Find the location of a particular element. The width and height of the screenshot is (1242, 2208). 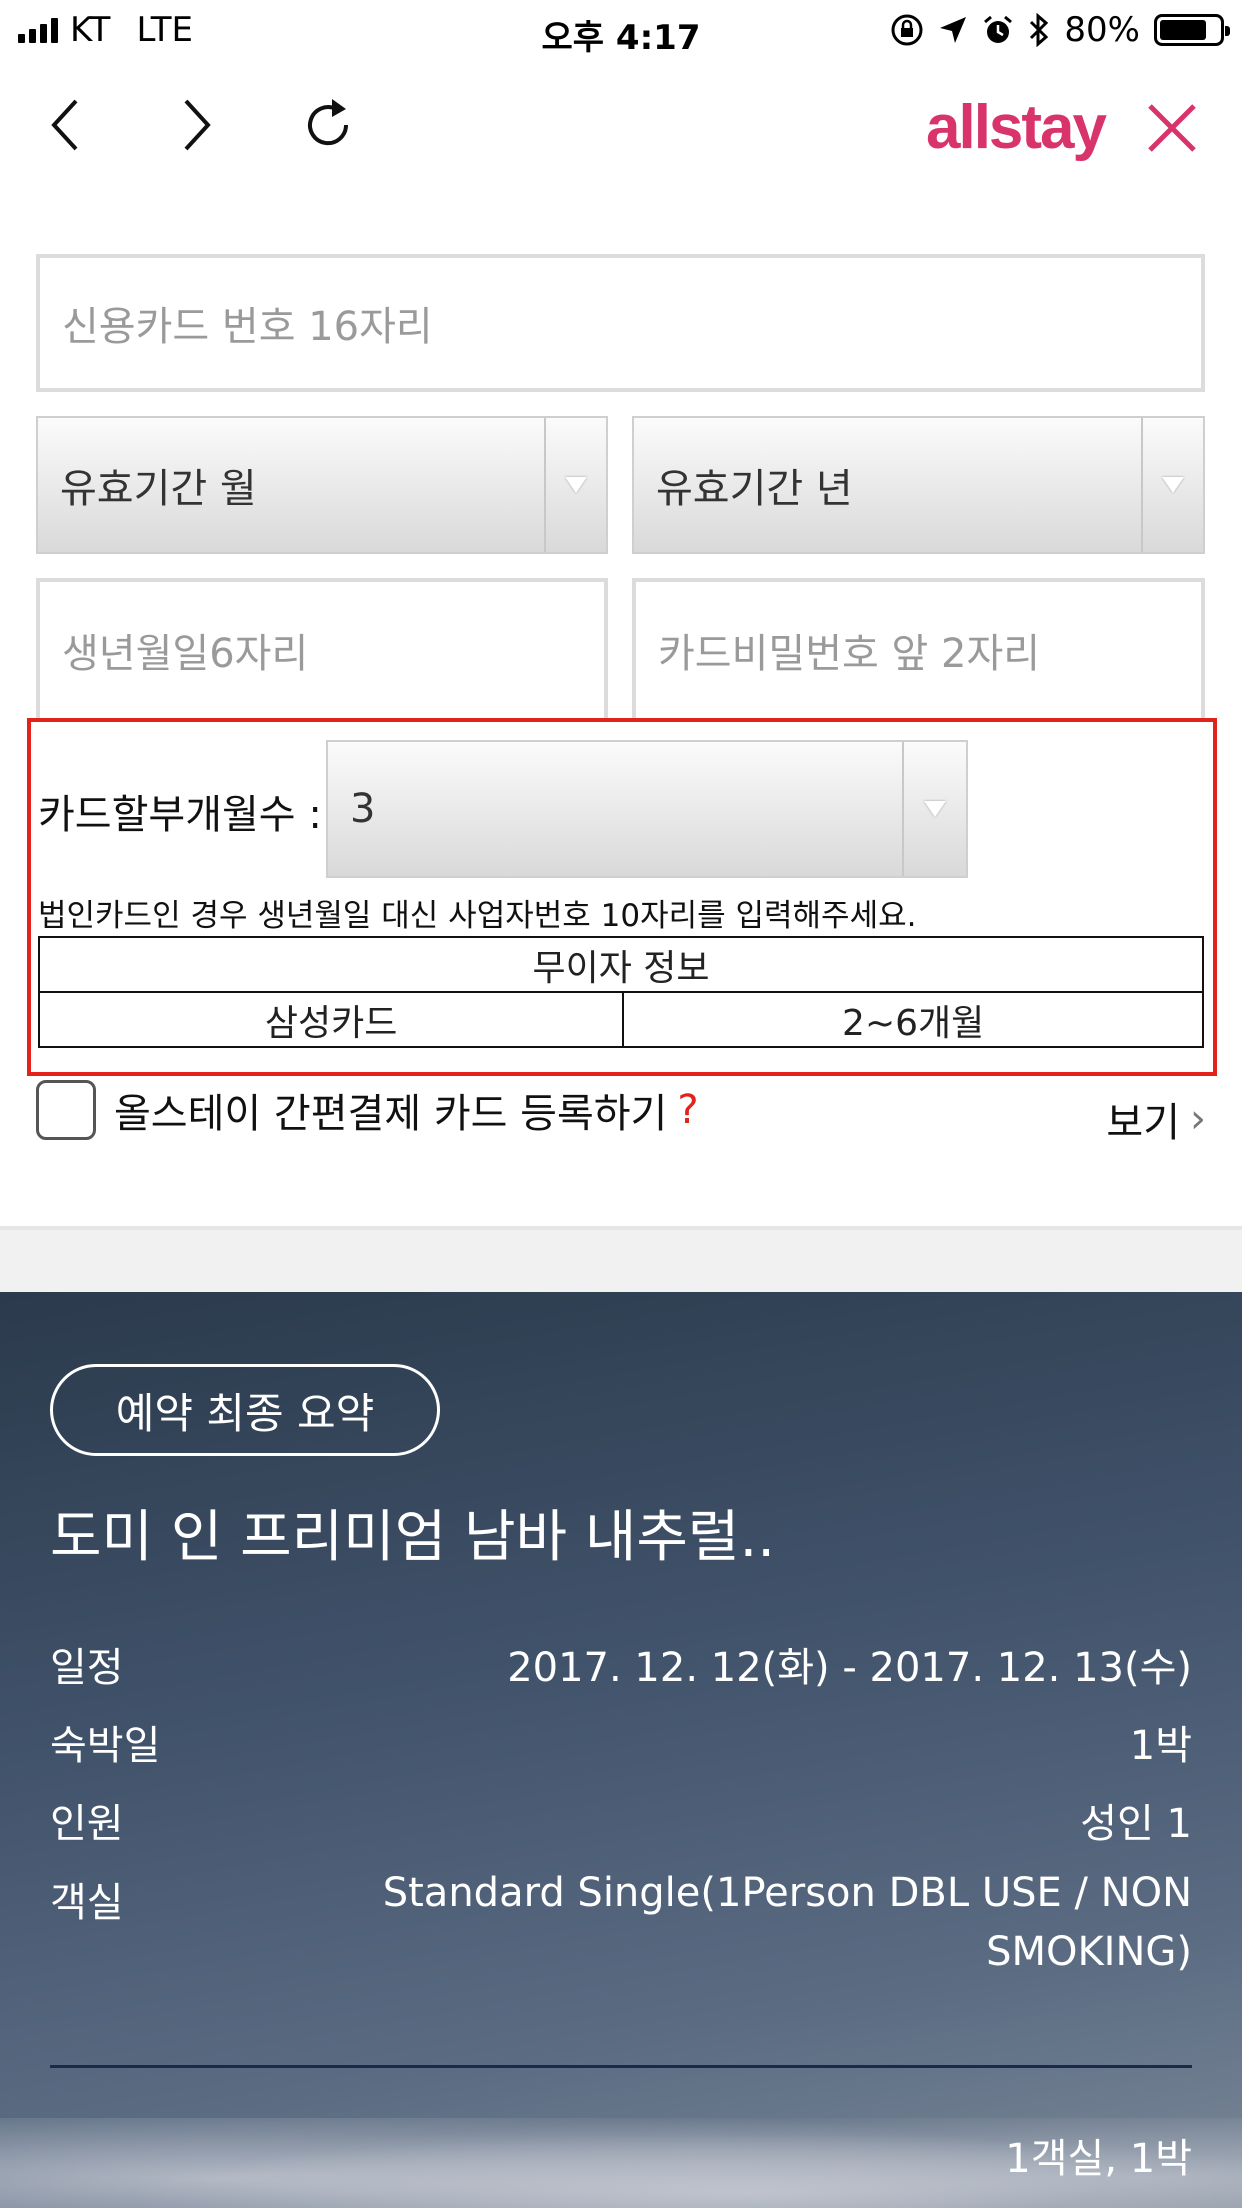

forward-button is located at coordinates (196, 125).